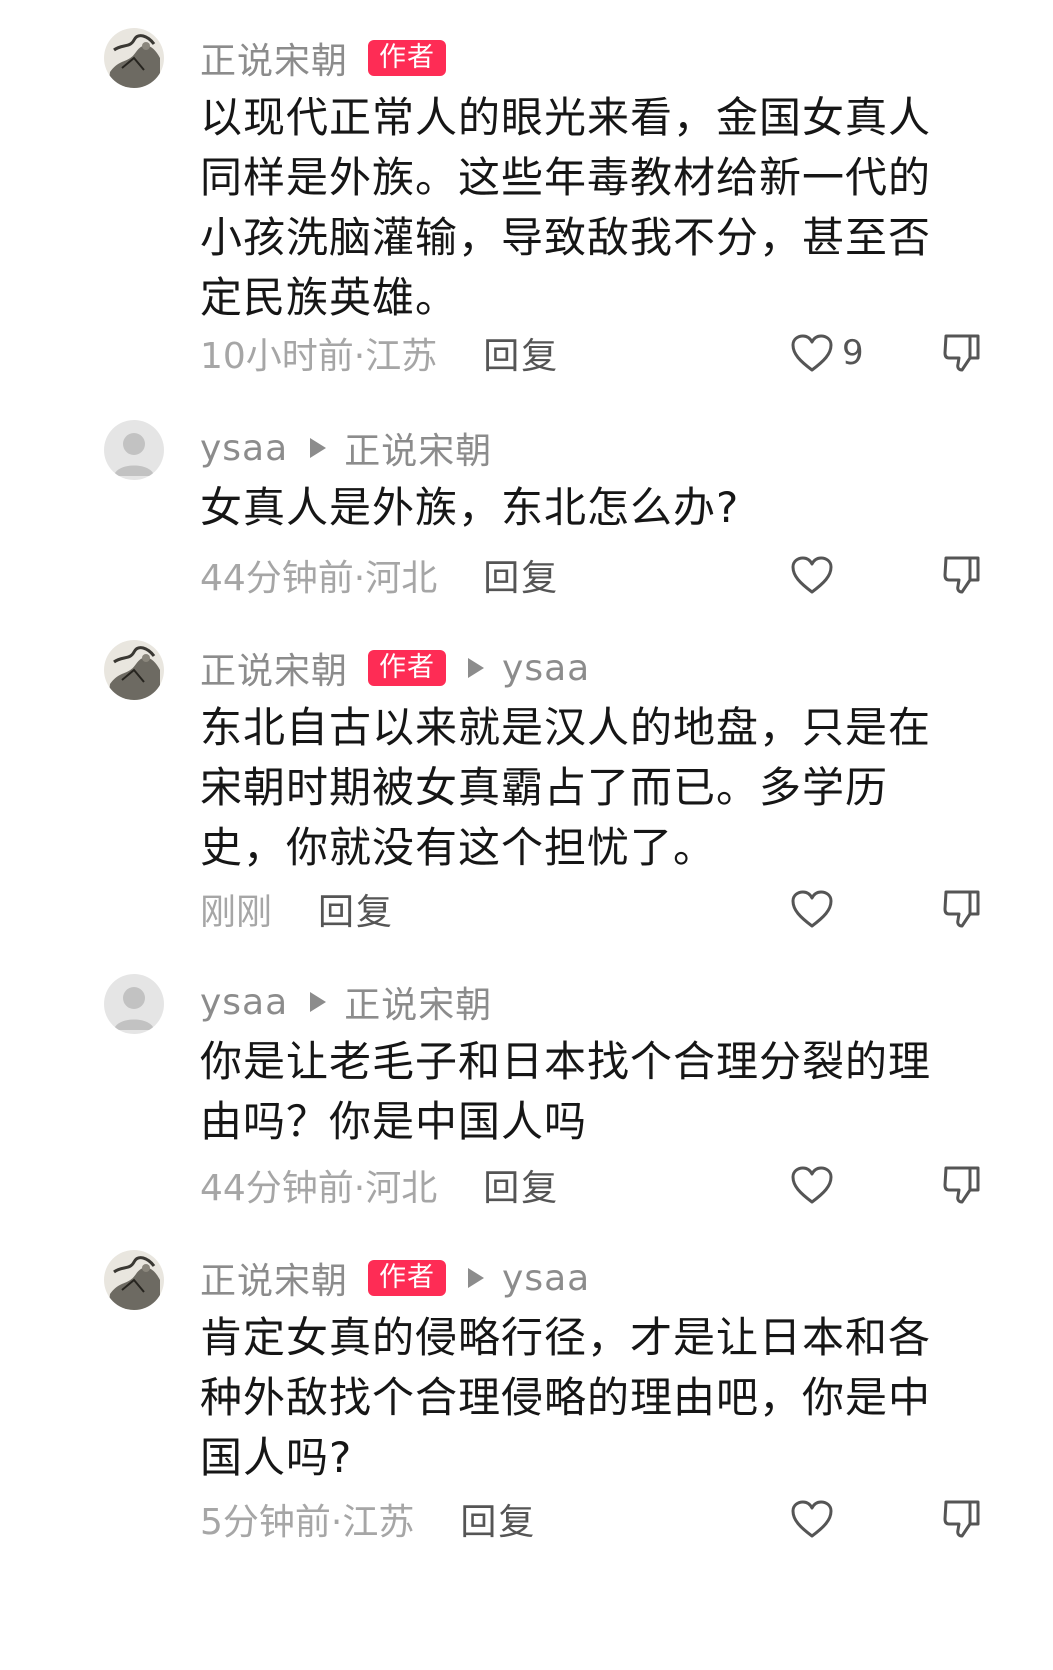 The height and width of the screenshot is (1670, 1053). What do you see at coordinates (307, 1522) in the screenshot?
I see `time-location: 5分钟前·江苏` at bounding box center [307, 1522].